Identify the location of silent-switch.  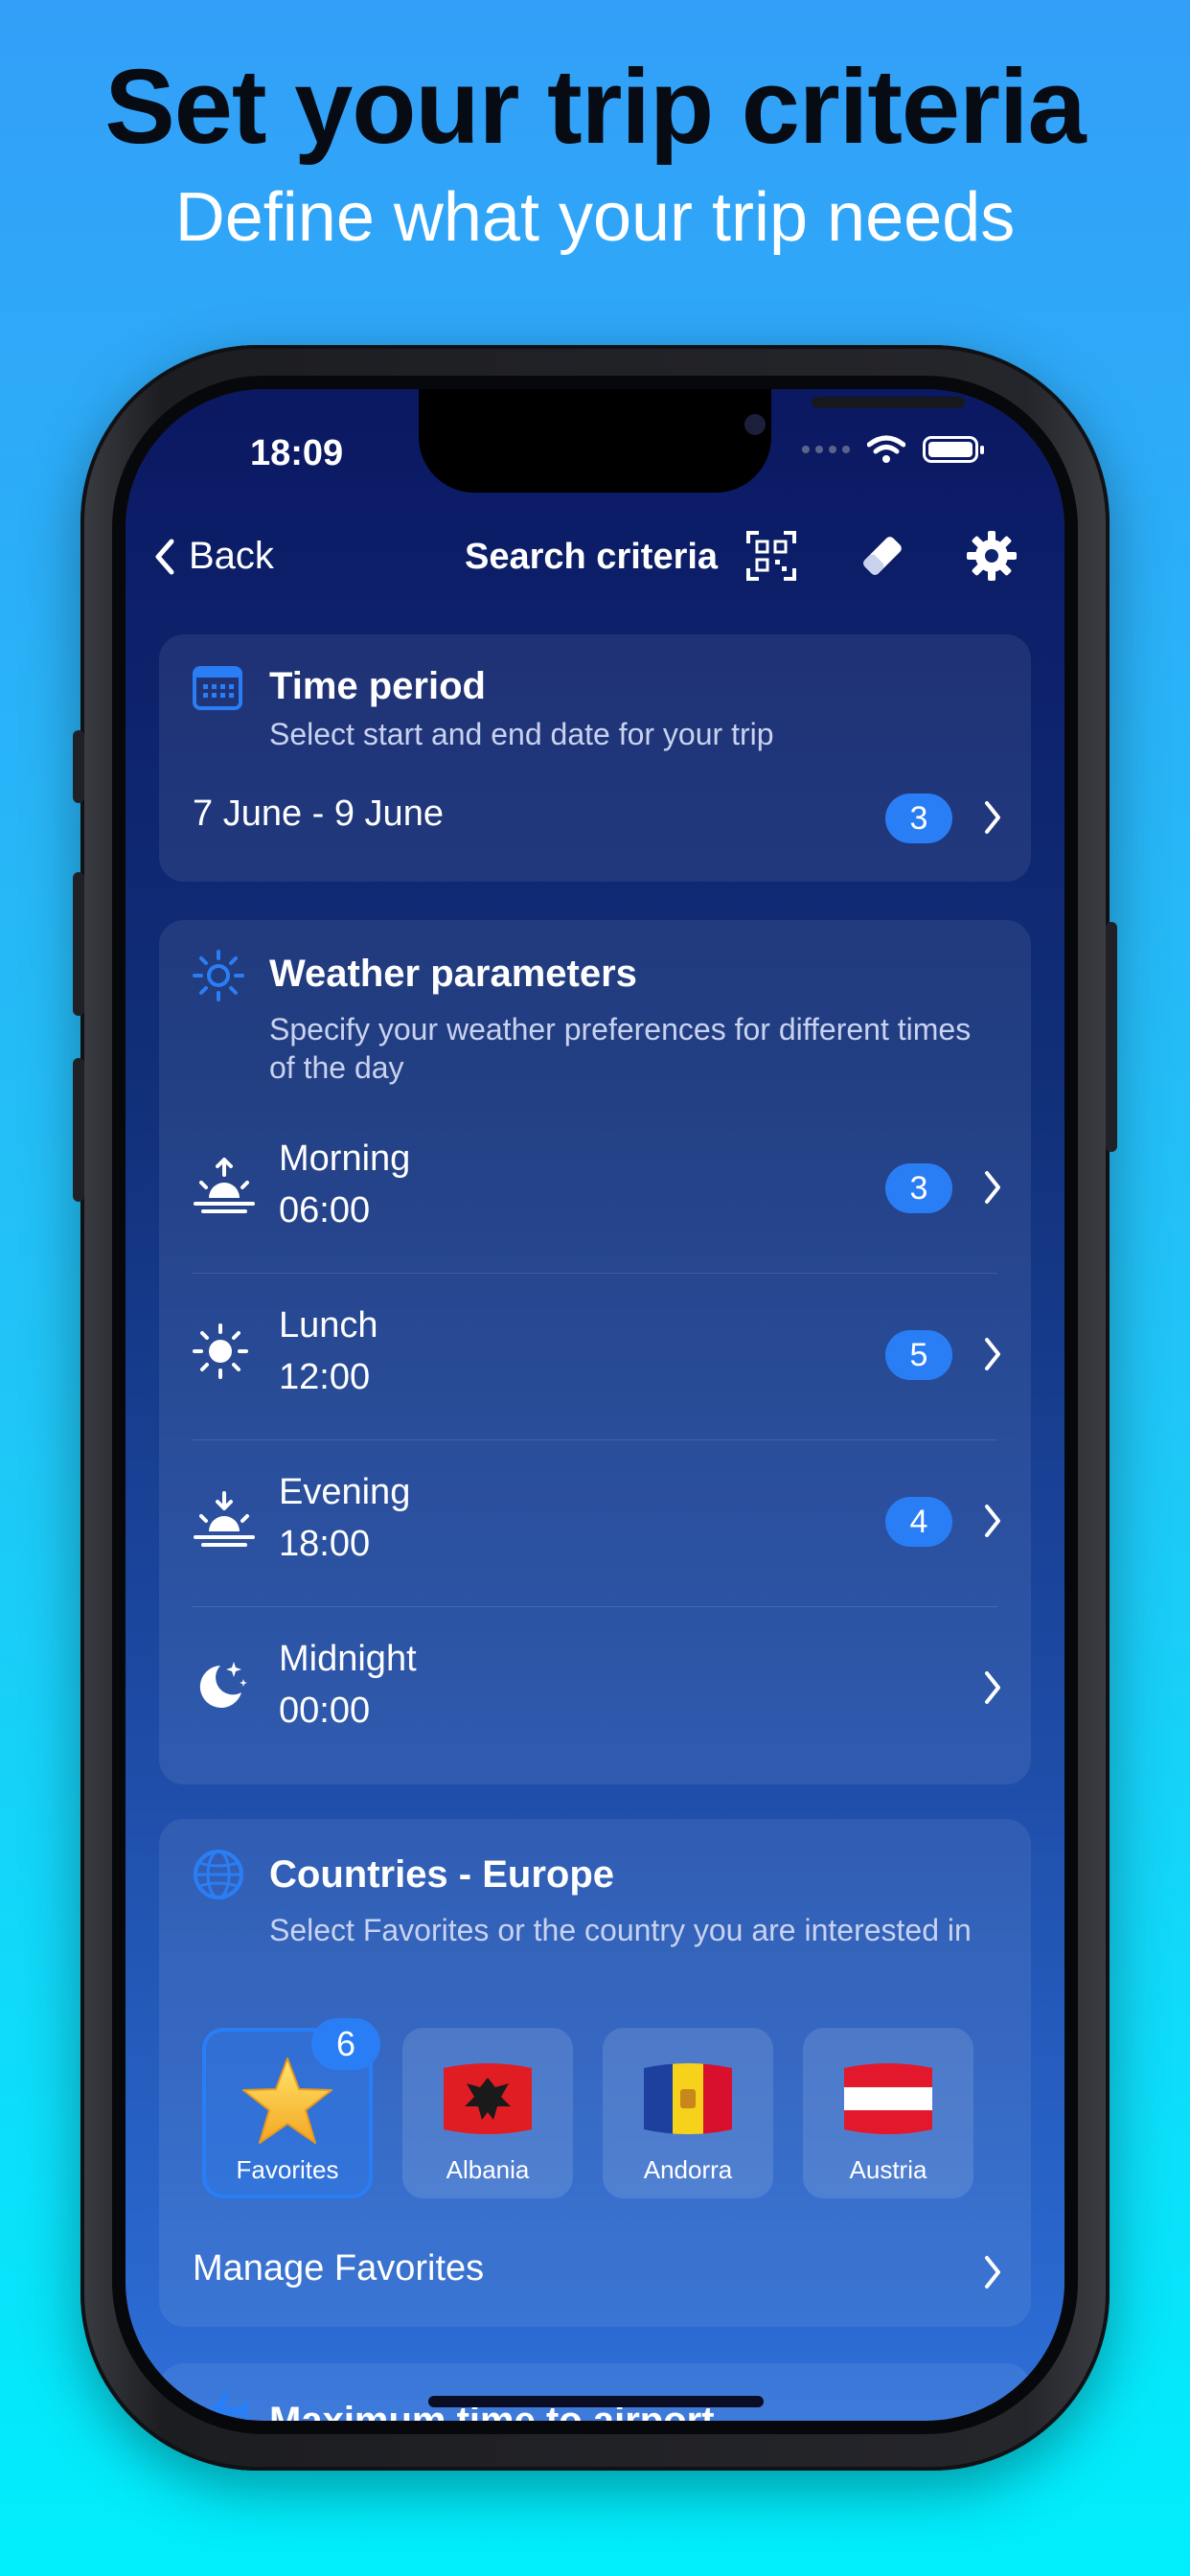
(78, 766).